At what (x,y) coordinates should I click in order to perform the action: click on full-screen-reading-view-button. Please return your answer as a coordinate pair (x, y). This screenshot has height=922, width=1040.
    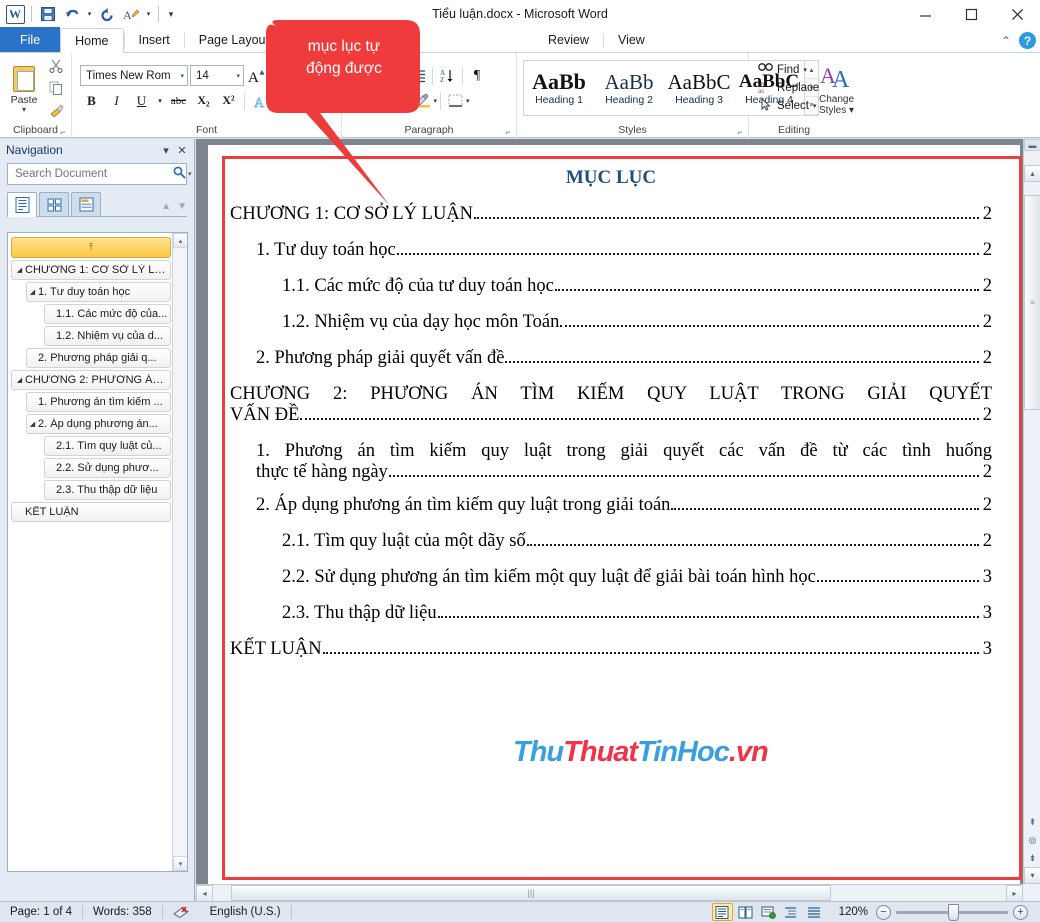
    Looking at the image, I should click on (745, 912).